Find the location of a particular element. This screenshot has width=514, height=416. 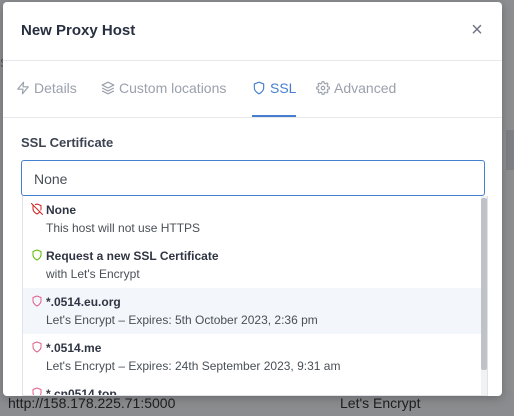

close-button: × is located at coordinates (477, 30).